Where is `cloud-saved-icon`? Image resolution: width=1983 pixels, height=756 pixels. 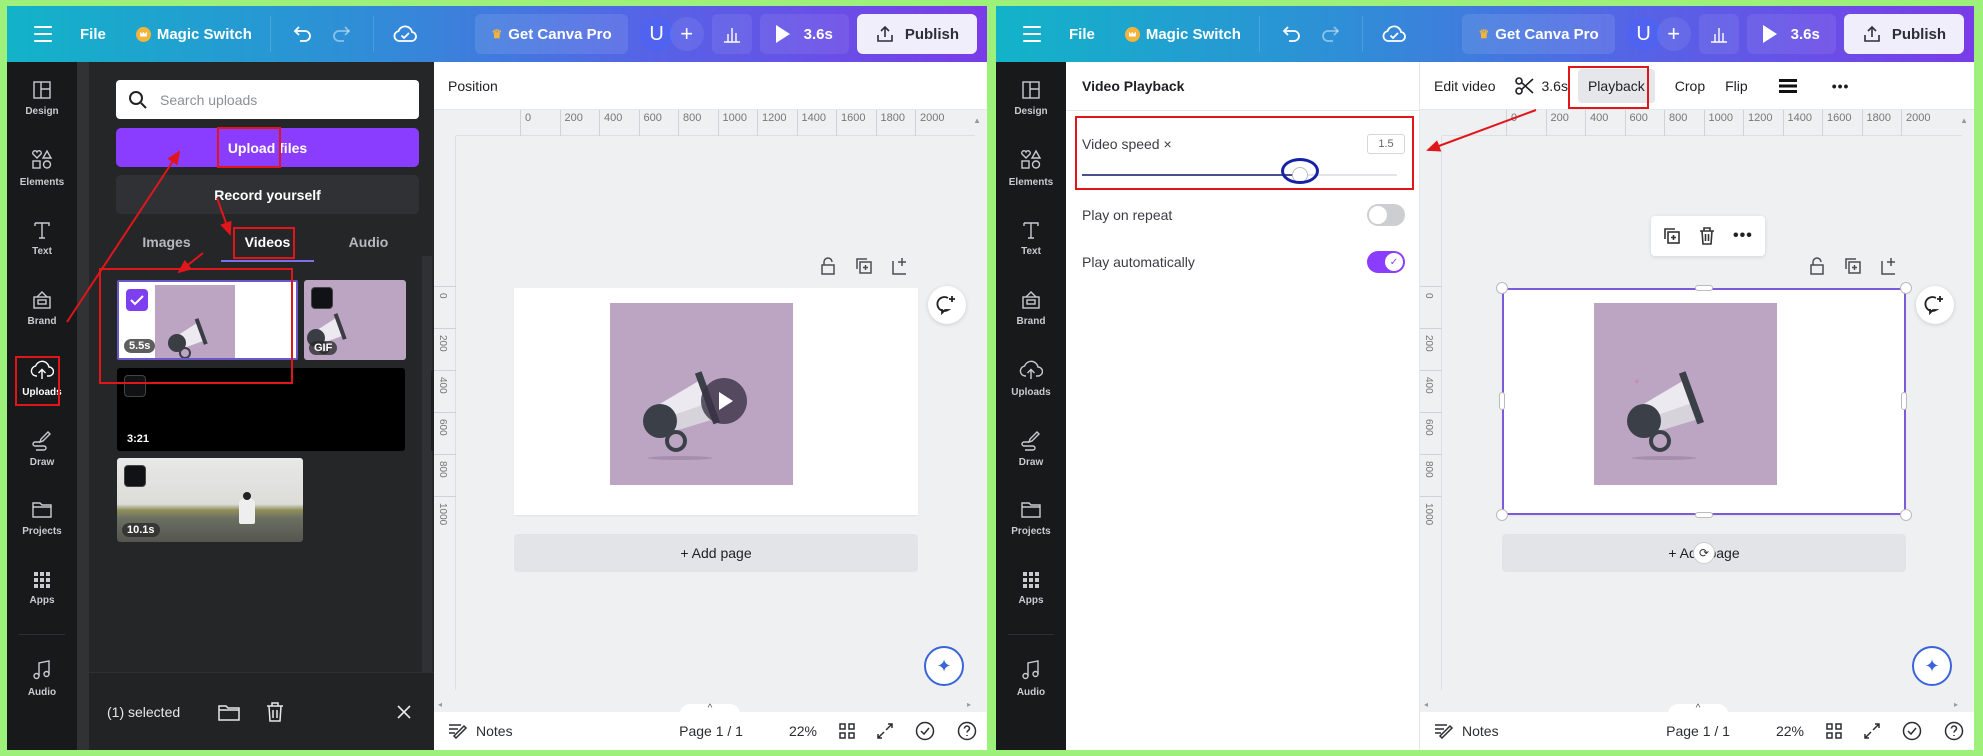
cloud-saved-icon is located at coordinates (405, 34).